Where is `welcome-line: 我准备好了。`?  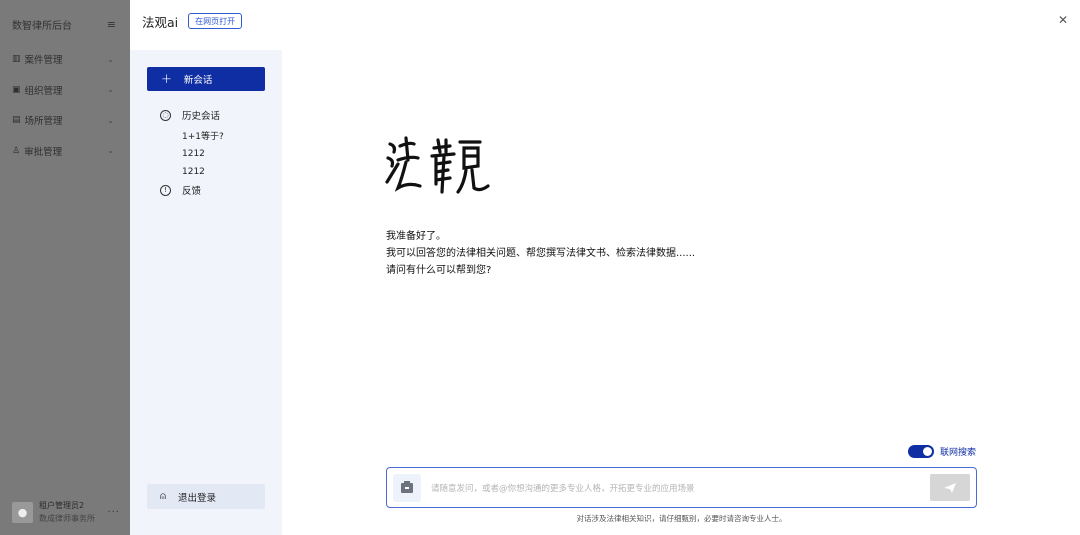 welcome-line: 我准备好了。 is located at coordinates (416, 236).